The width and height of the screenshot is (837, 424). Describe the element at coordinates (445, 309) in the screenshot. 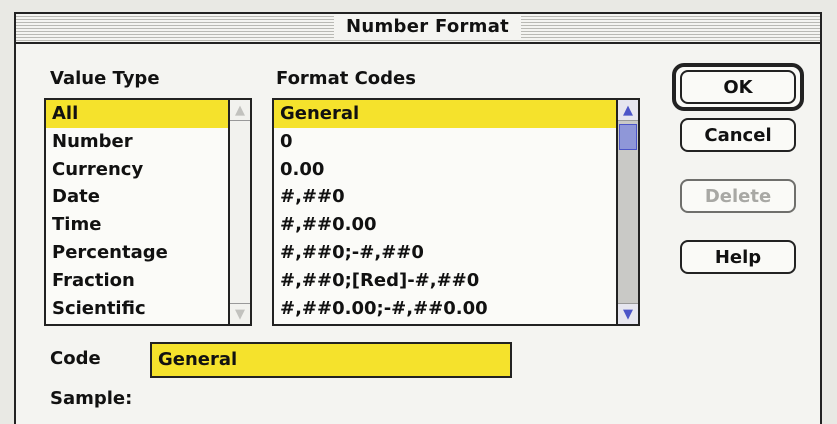

I see `list-item-format-code: #,##0.00;-#,##0.00` at that location.